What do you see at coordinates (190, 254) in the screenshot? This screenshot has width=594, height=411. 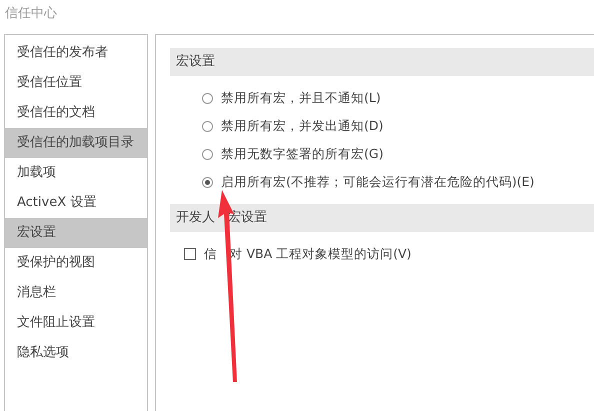 I see `checkbox` at bounding box center [190, 254].